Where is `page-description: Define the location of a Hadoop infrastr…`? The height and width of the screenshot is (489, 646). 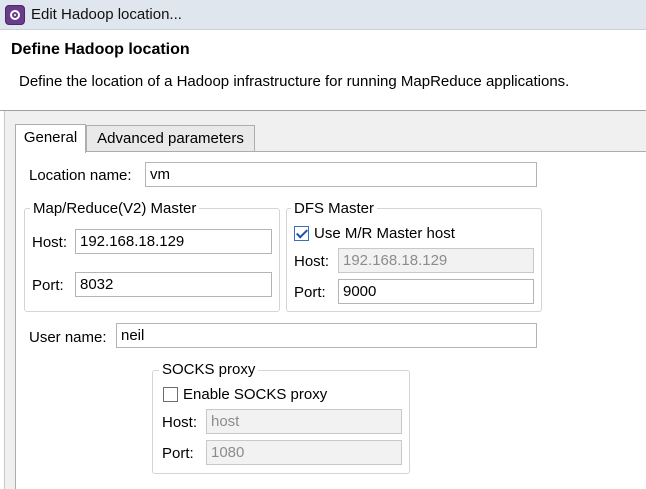
page-description: Define the location of a Hadoop infrastr… is located at coordinates (294, 81).